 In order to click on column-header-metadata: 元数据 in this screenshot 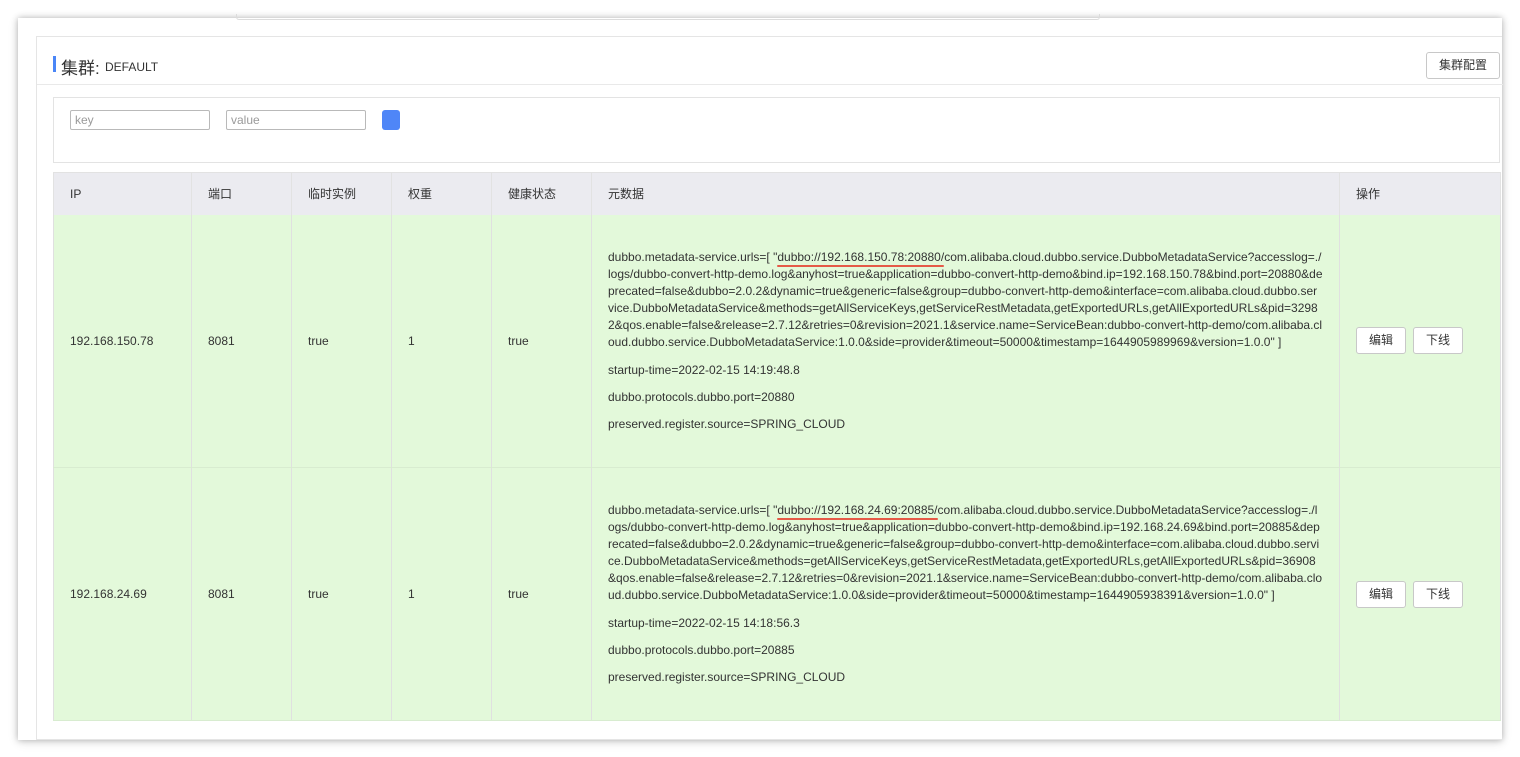, I will do `click(965, 193)`.